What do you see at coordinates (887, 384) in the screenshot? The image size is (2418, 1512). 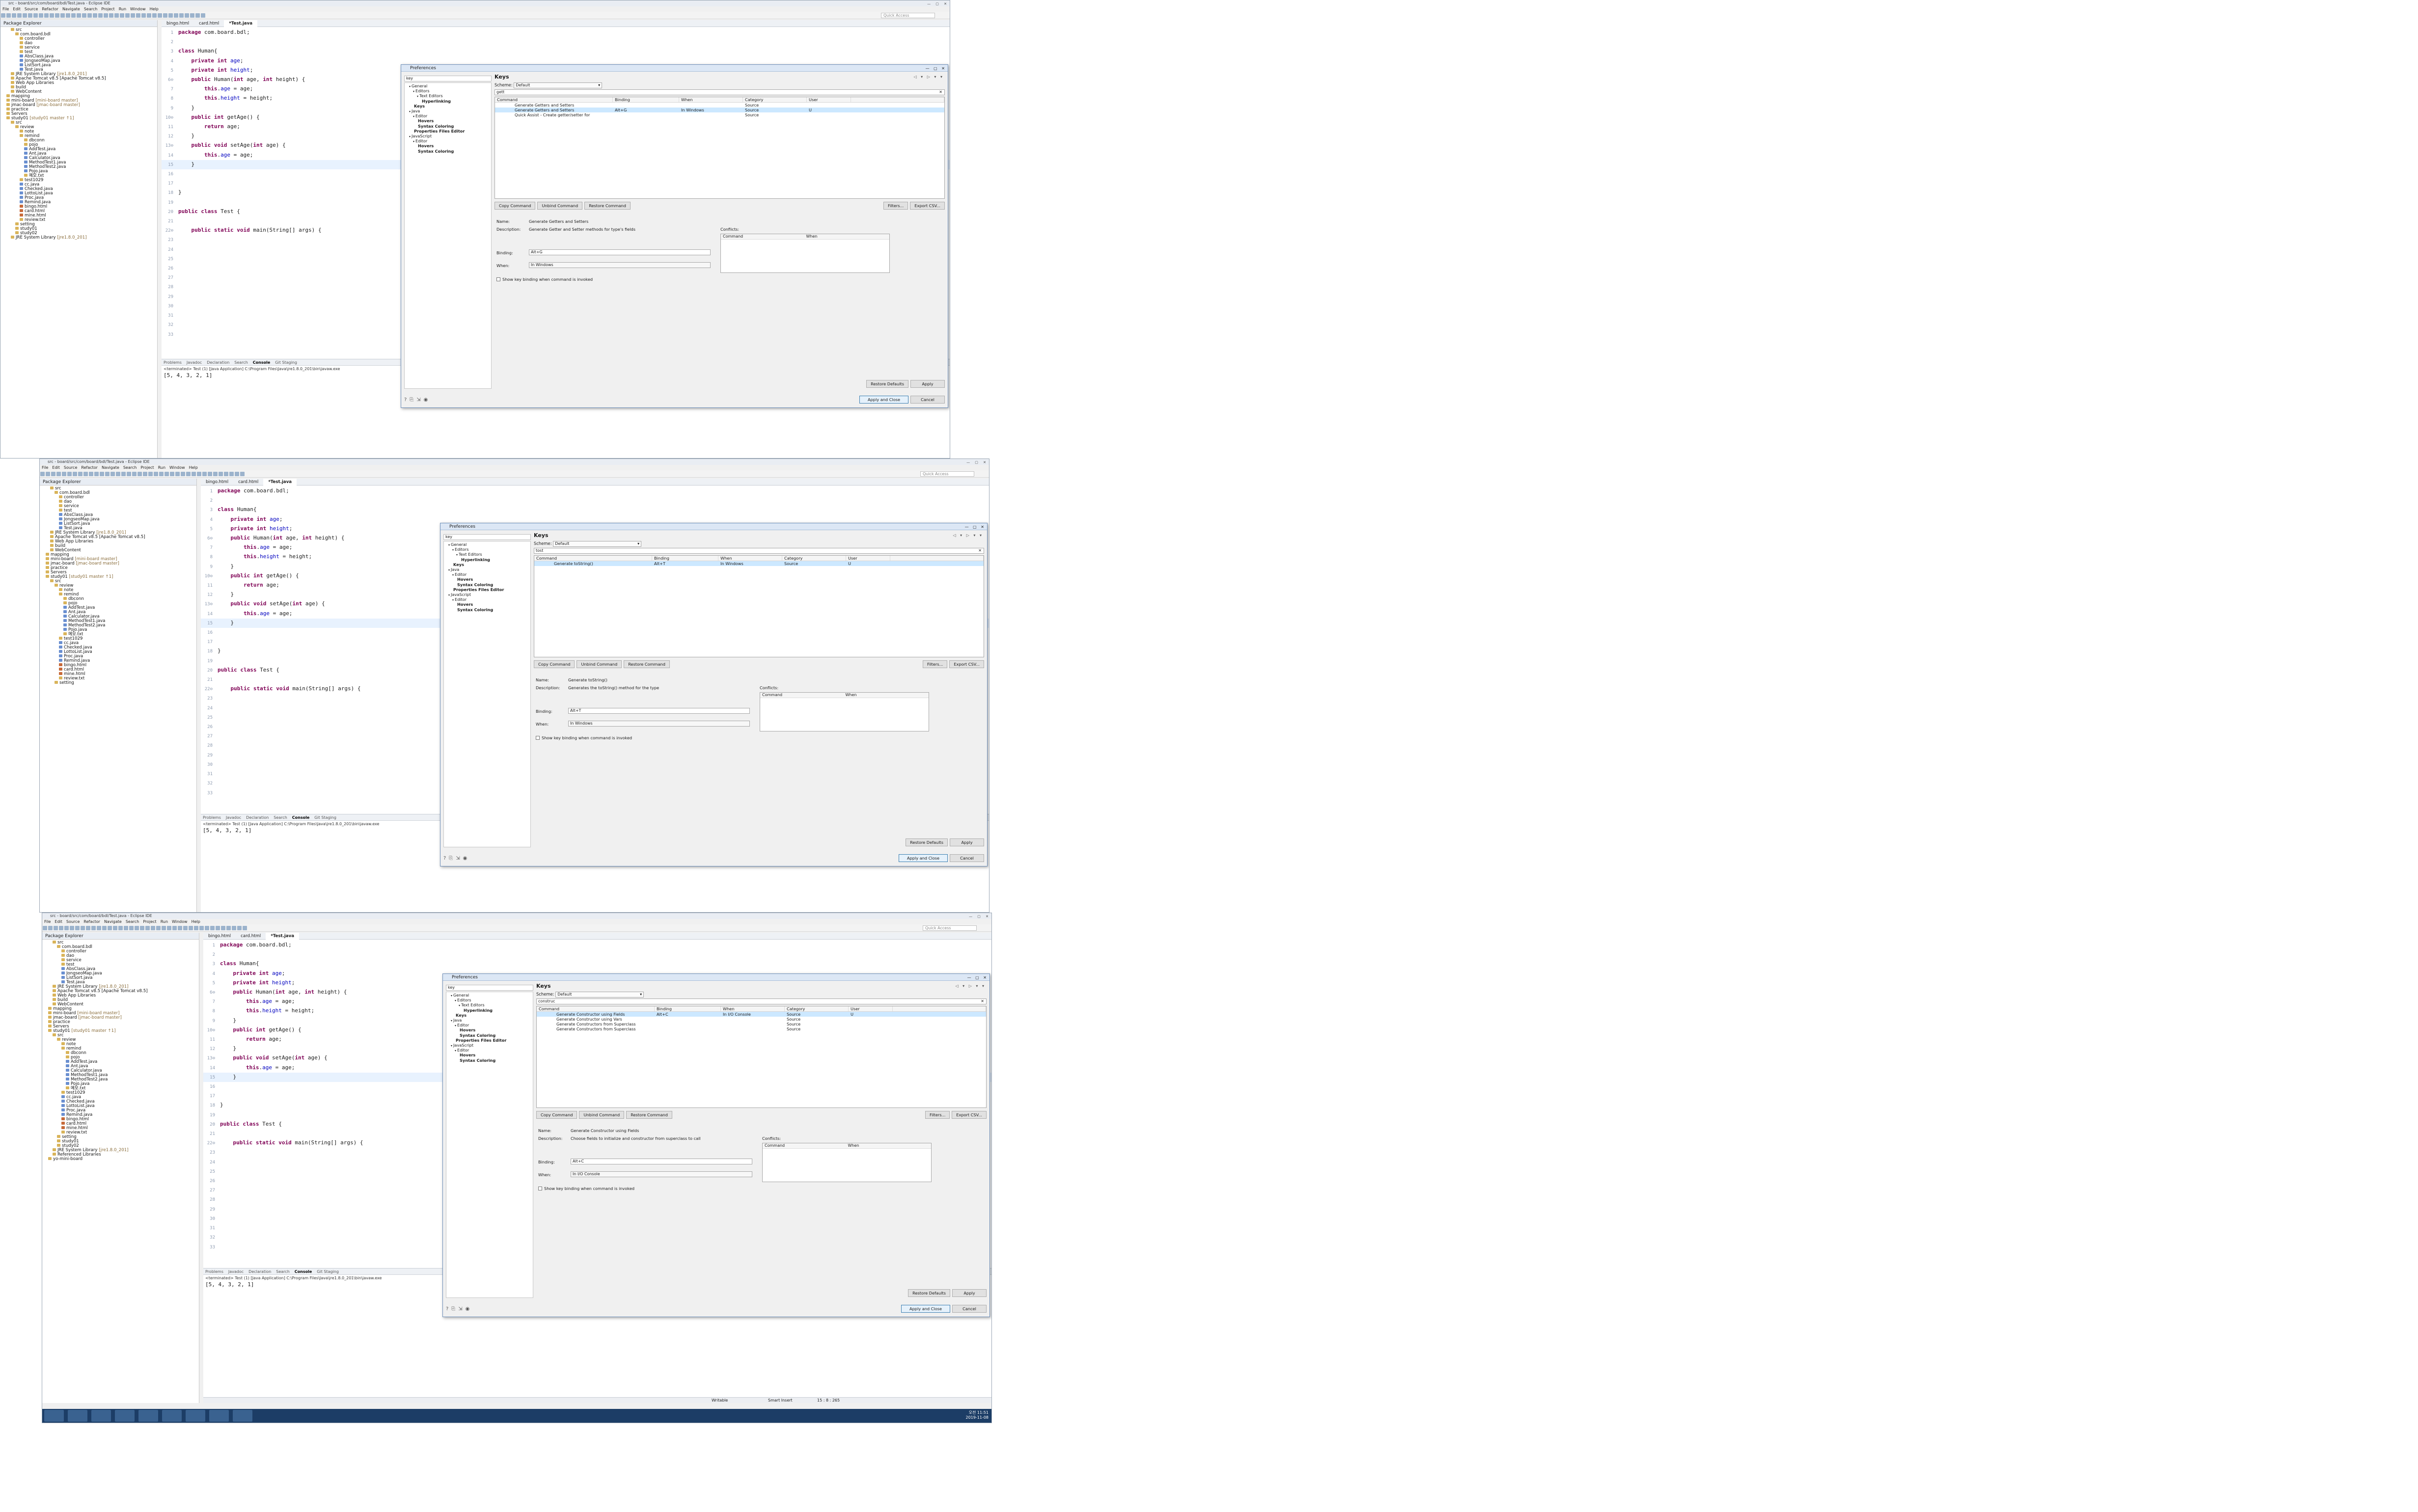 I see `restore-defaults-button: Restore Defaults` at bounding box center [887, 384].